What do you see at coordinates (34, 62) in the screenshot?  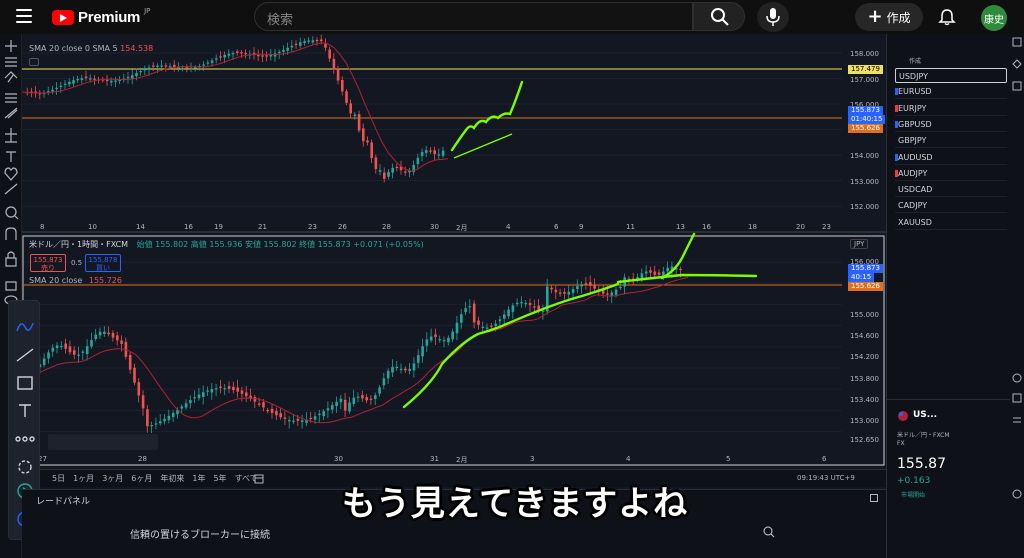 I see `collapse-legend-button` at bounding box center [34, 62].